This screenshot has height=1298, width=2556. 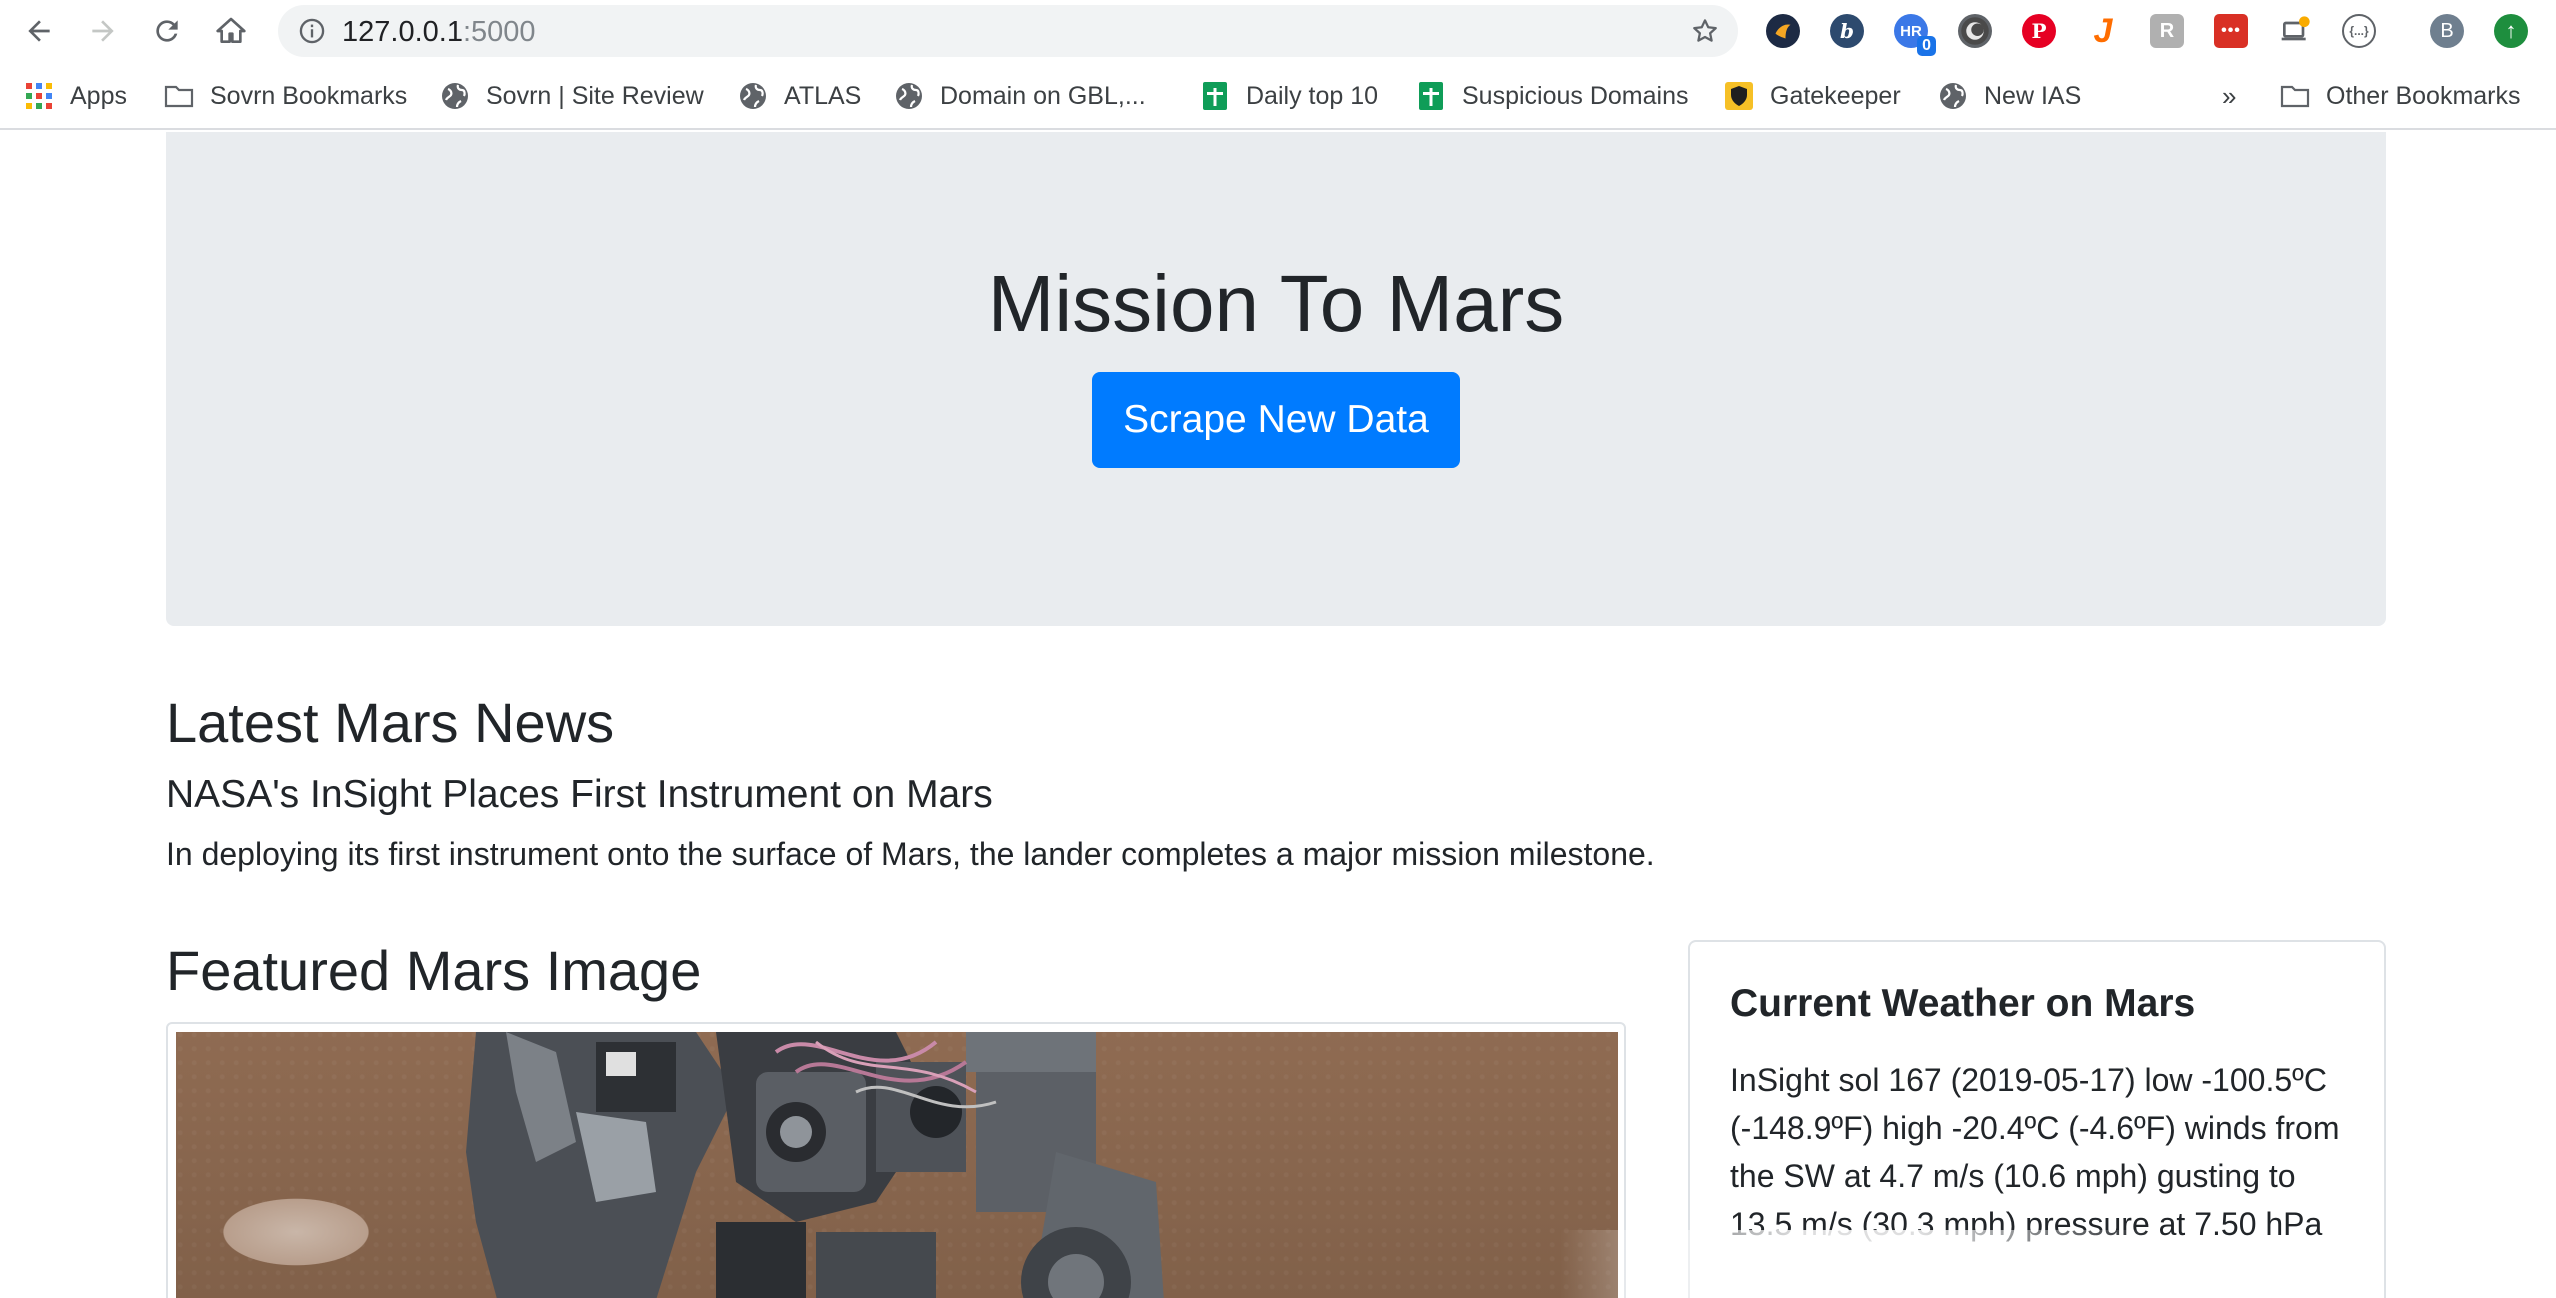 I want to click on back-arrow-icon, so click(x=39, y=31).